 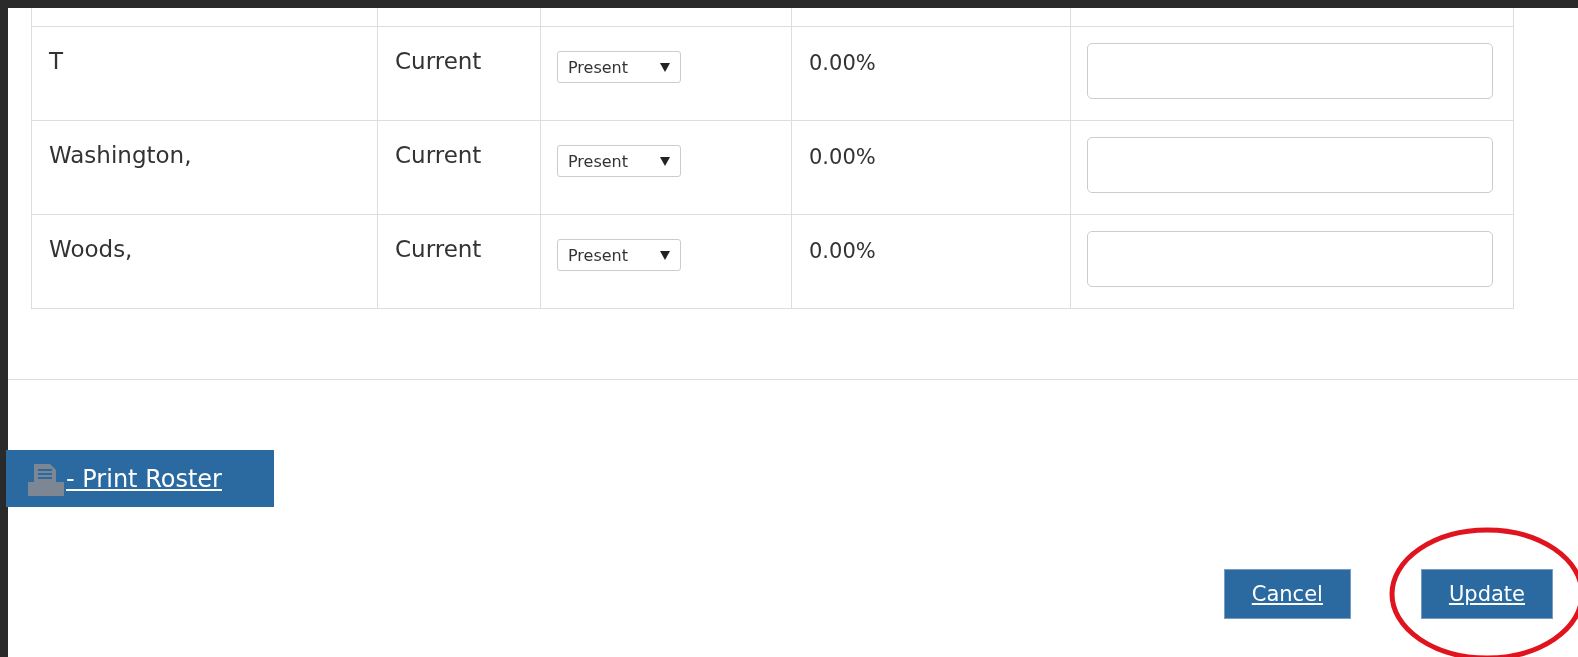 What do you see at coordinates (46, 478) in the screenshot?
I see `printer-icon` at bounding box center [46, 478].